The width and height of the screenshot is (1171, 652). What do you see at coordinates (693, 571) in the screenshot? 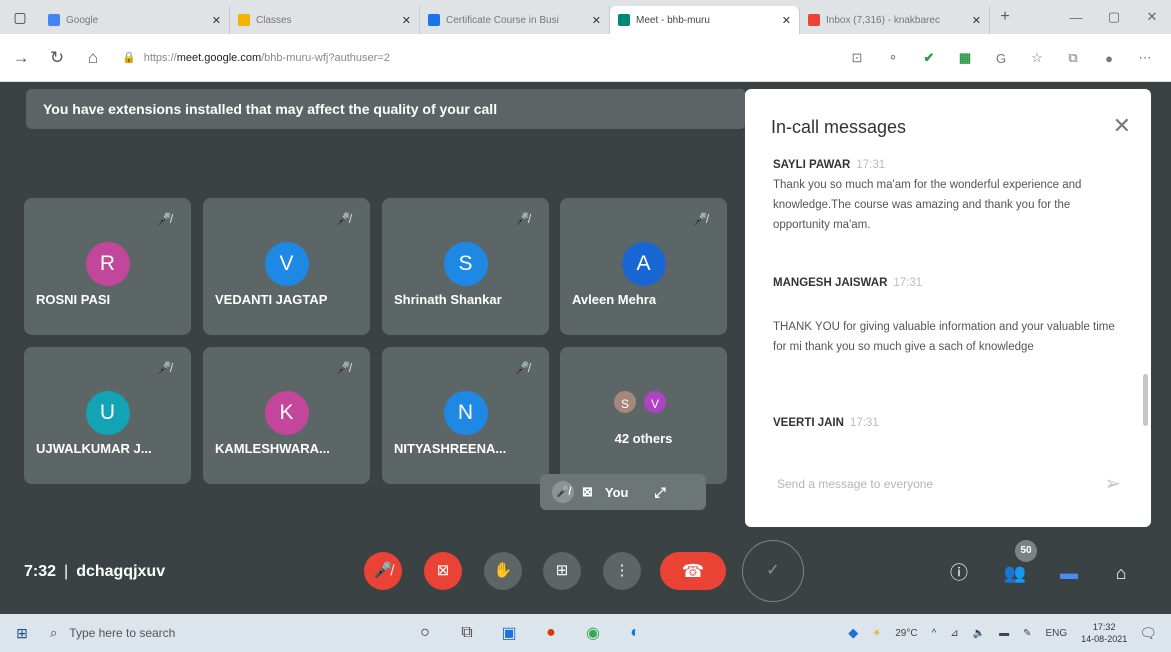
I see `leave-call-button: ☎` at bounding box center [693, 571].